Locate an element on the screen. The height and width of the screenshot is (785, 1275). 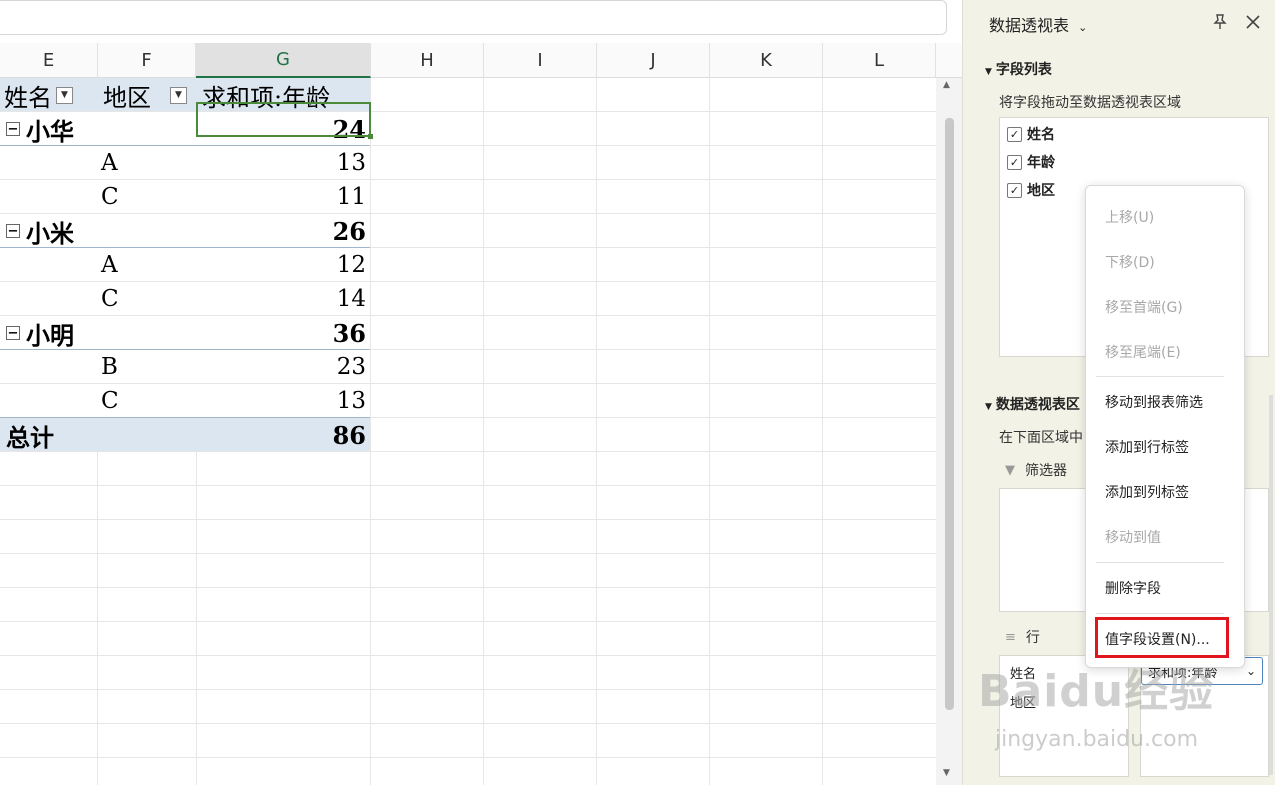
column-header-e: E is located at coordinates (49, 60).